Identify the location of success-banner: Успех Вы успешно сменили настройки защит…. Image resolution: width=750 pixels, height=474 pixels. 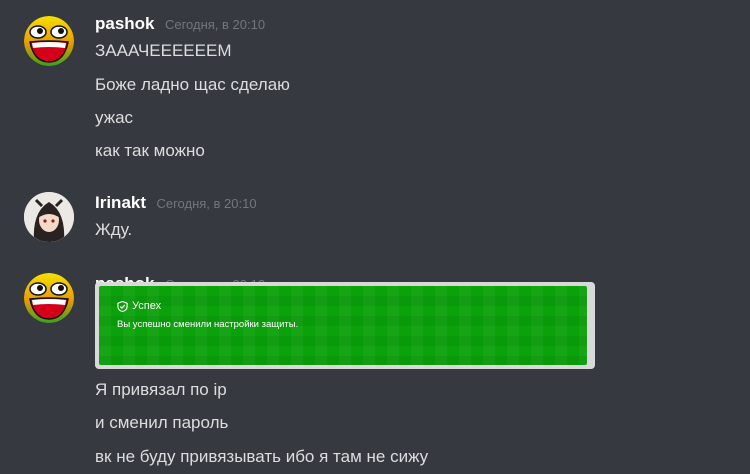
(343, 325).